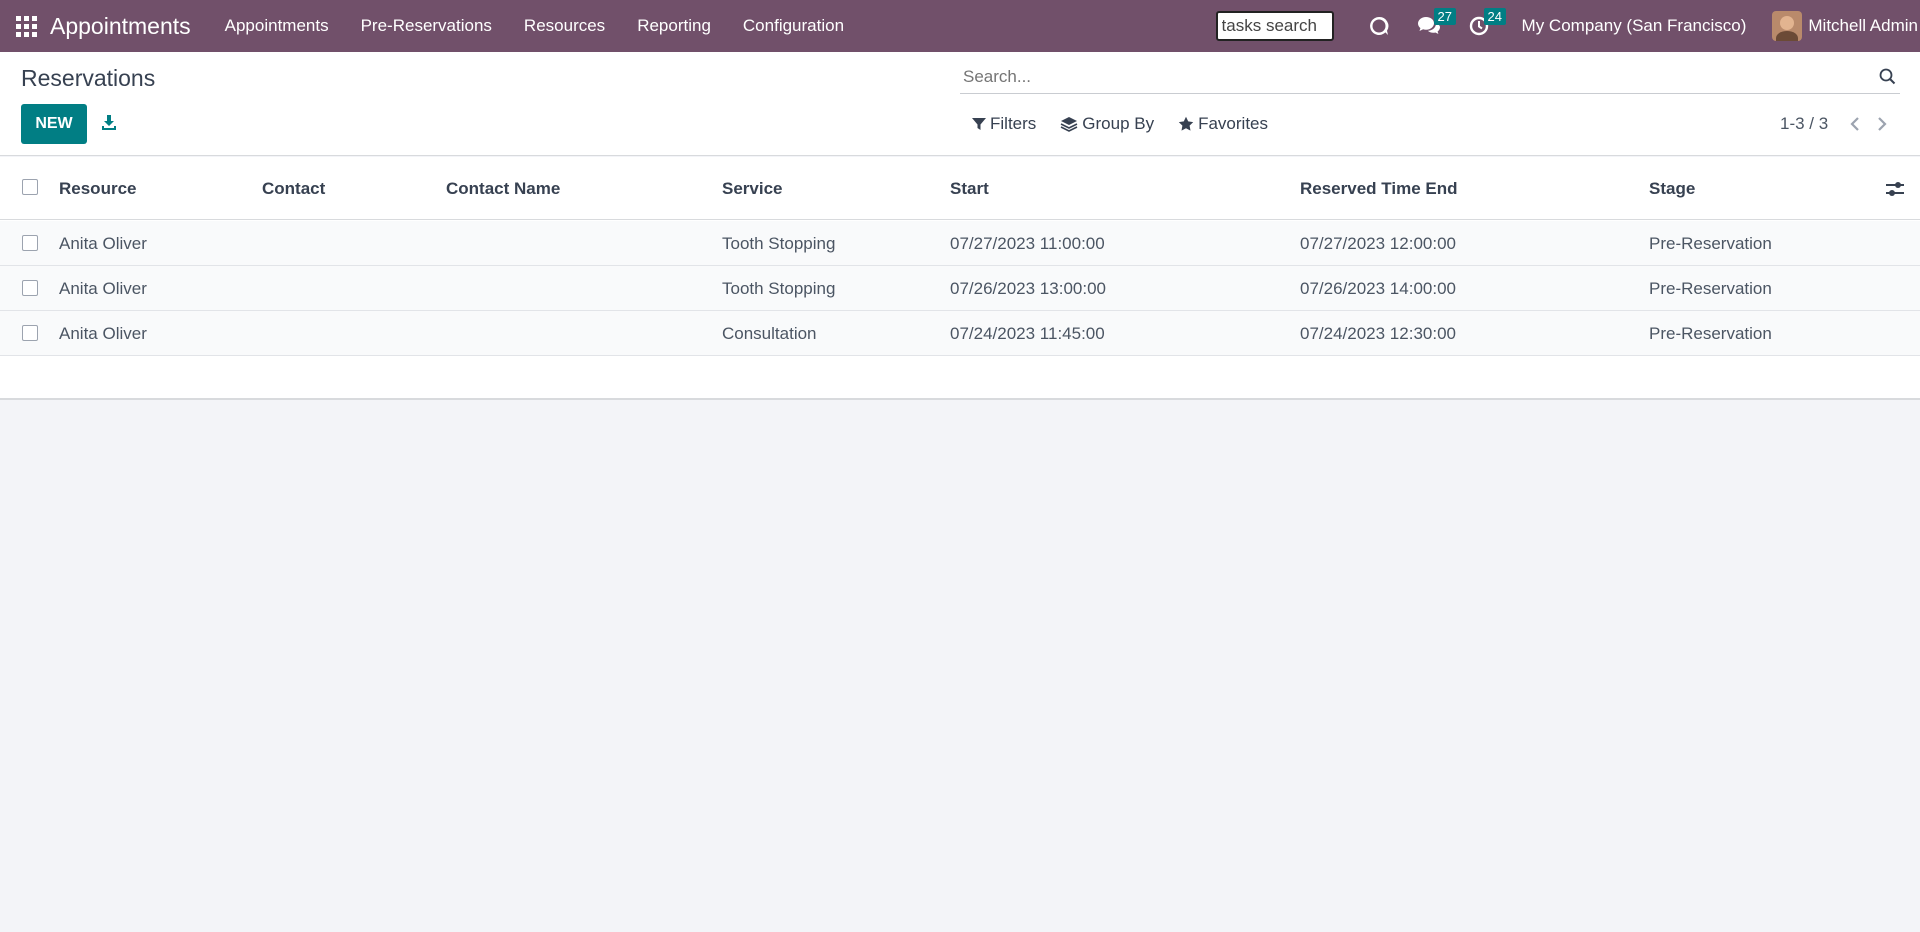  What do you see at coordinates (1069, 124) in the screenshot?
I see `layers-icon` at bounding box center [1069, 124].